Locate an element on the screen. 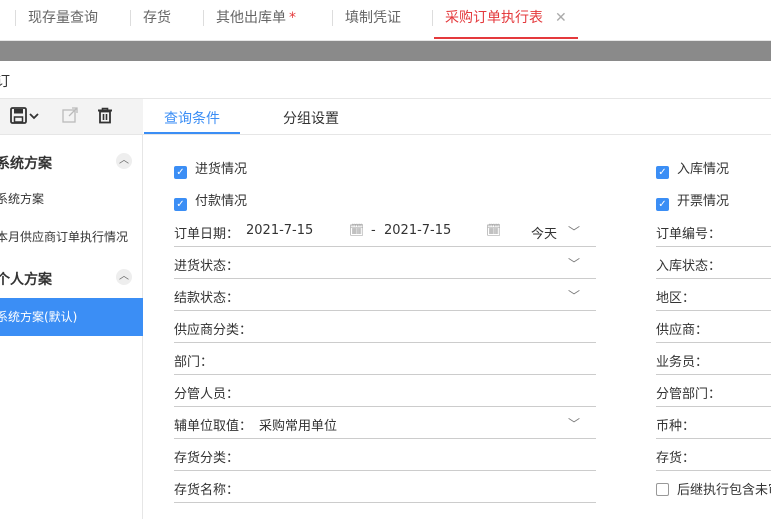 The image size is (771, 519). field-salesperson: 业务员： is located at coordinates (713, 359).